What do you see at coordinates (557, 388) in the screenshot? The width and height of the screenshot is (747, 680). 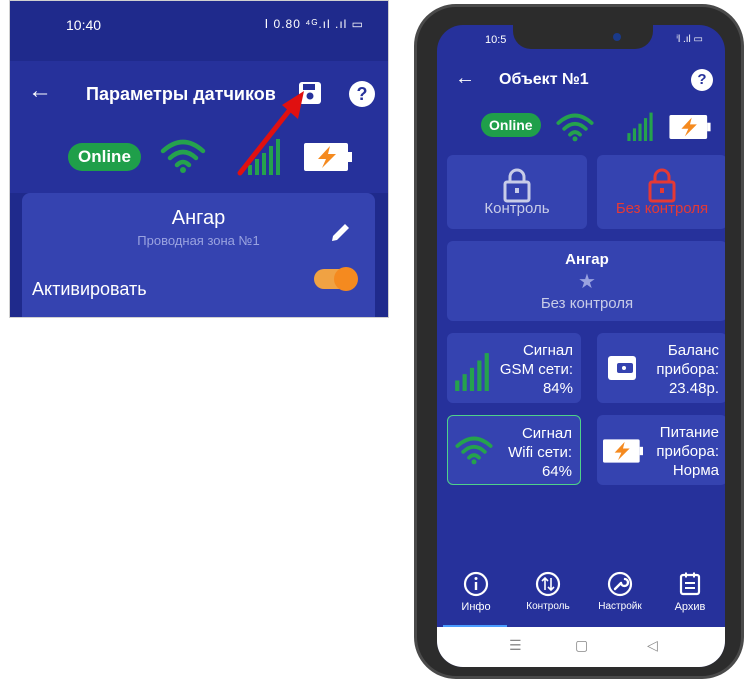 I see `gsm-value: 84%` at bounding box center [557, 388].